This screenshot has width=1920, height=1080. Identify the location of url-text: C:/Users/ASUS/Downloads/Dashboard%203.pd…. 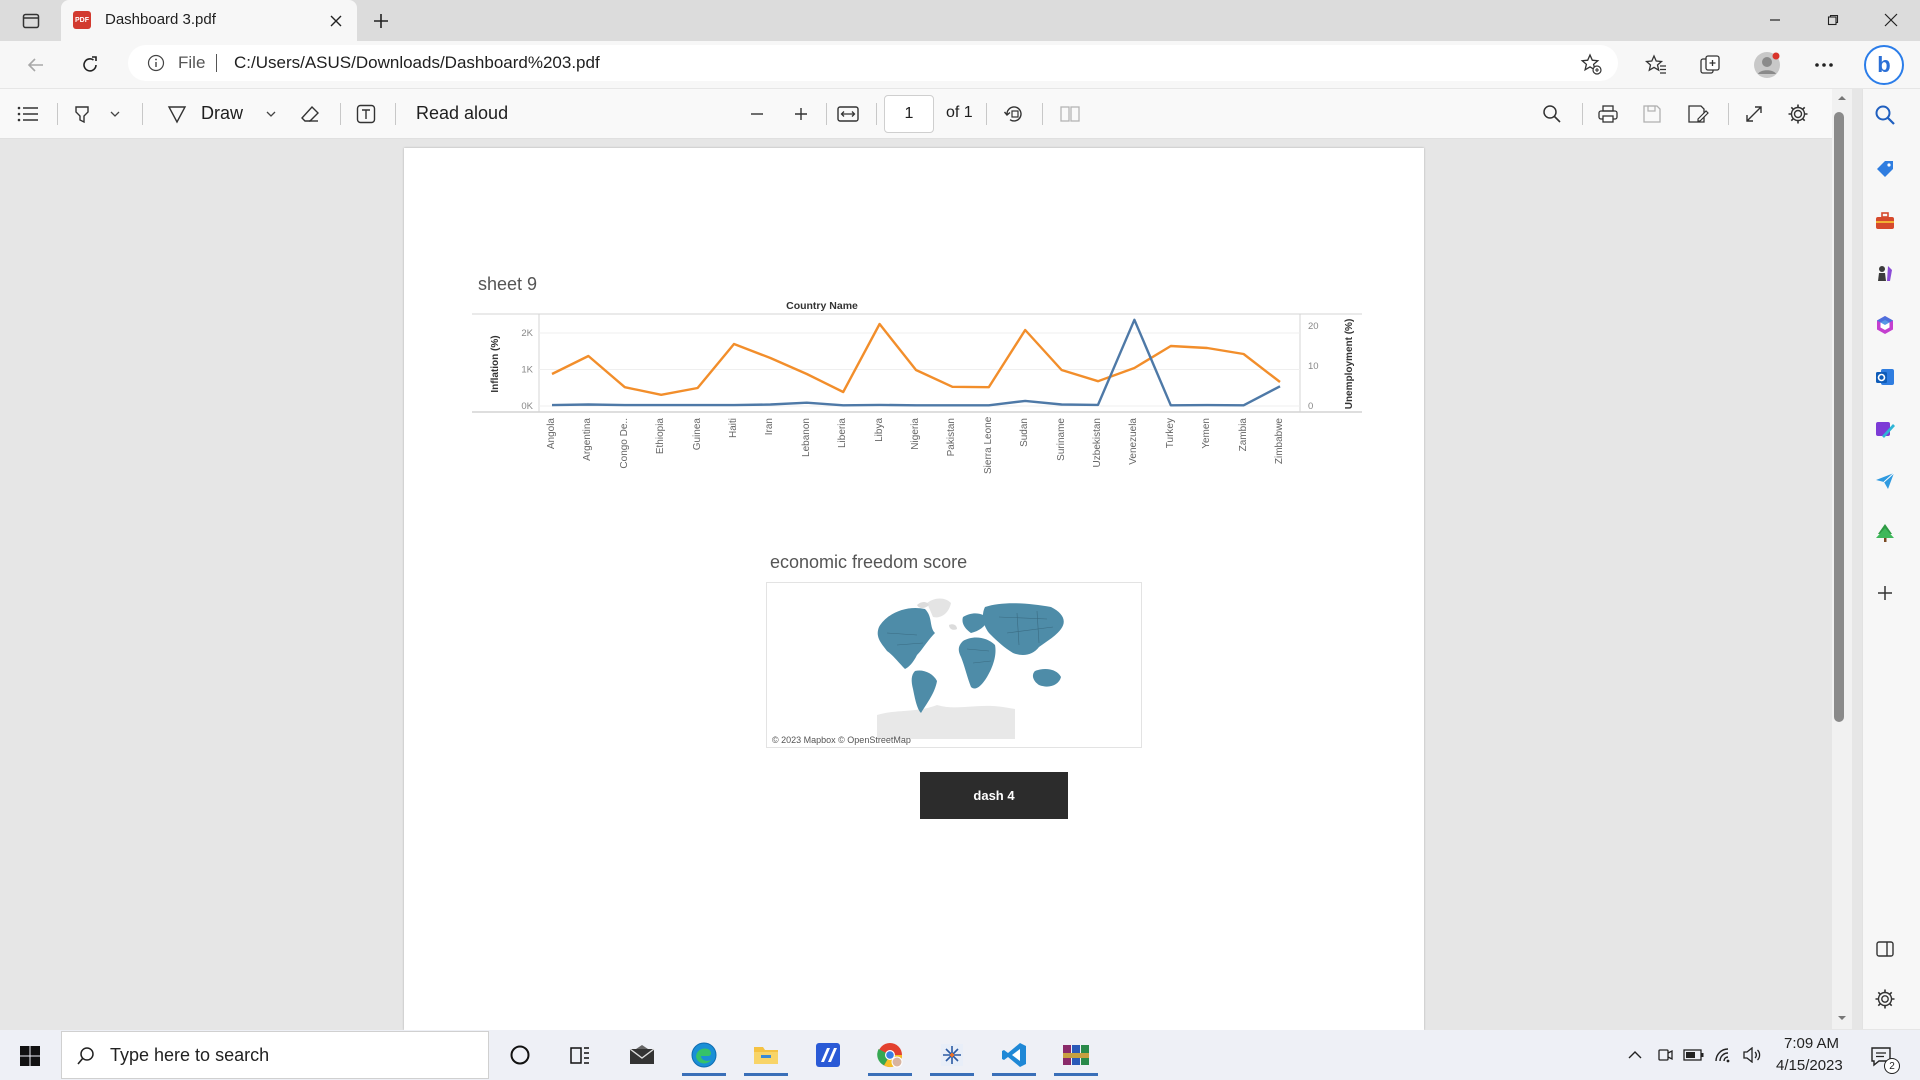
(417, 63).